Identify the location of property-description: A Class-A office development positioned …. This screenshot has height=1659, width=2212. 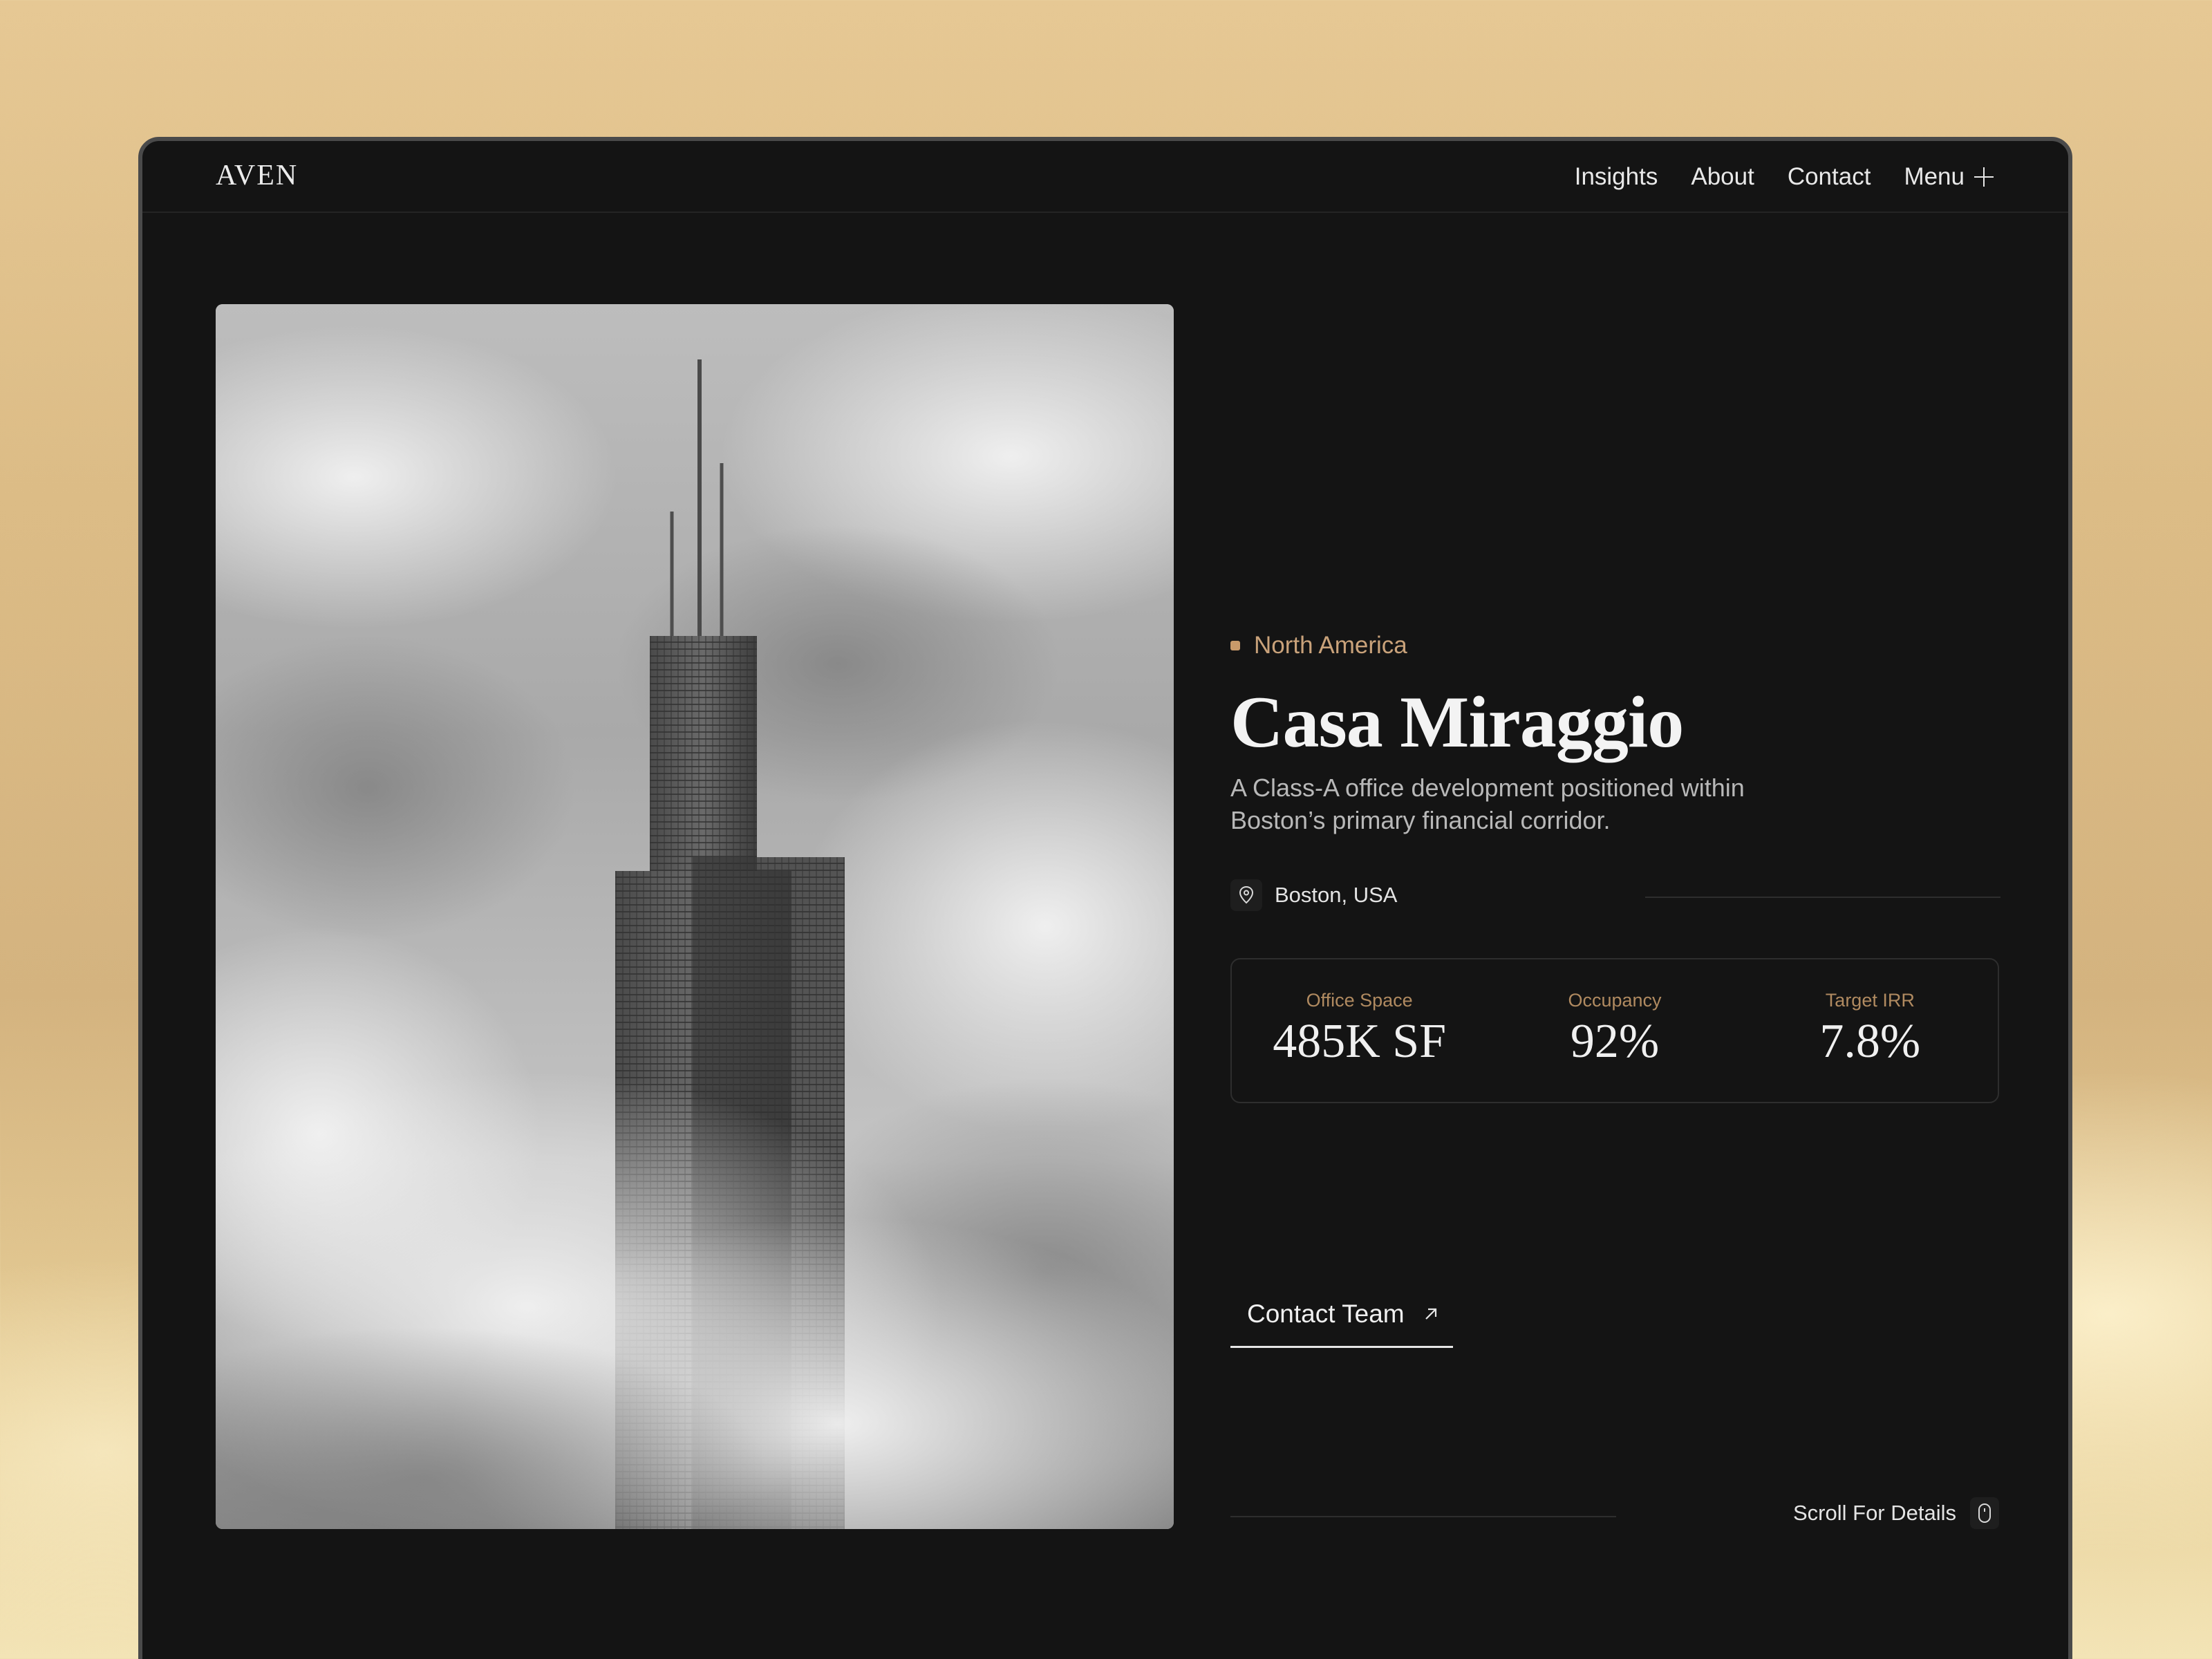
(1488, 804).